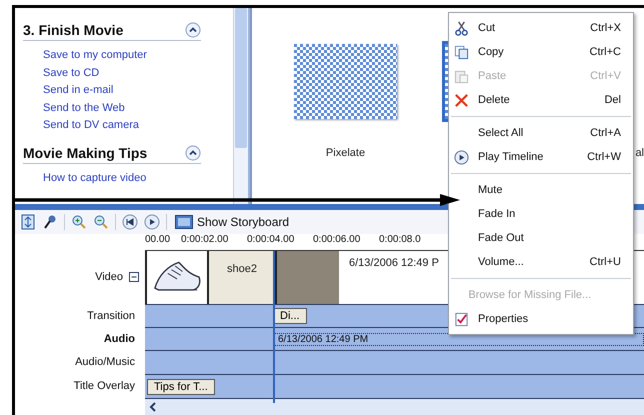 This screenshot has height=415, width=644. I want to click on zoom-out-icon, so click(101, 222).